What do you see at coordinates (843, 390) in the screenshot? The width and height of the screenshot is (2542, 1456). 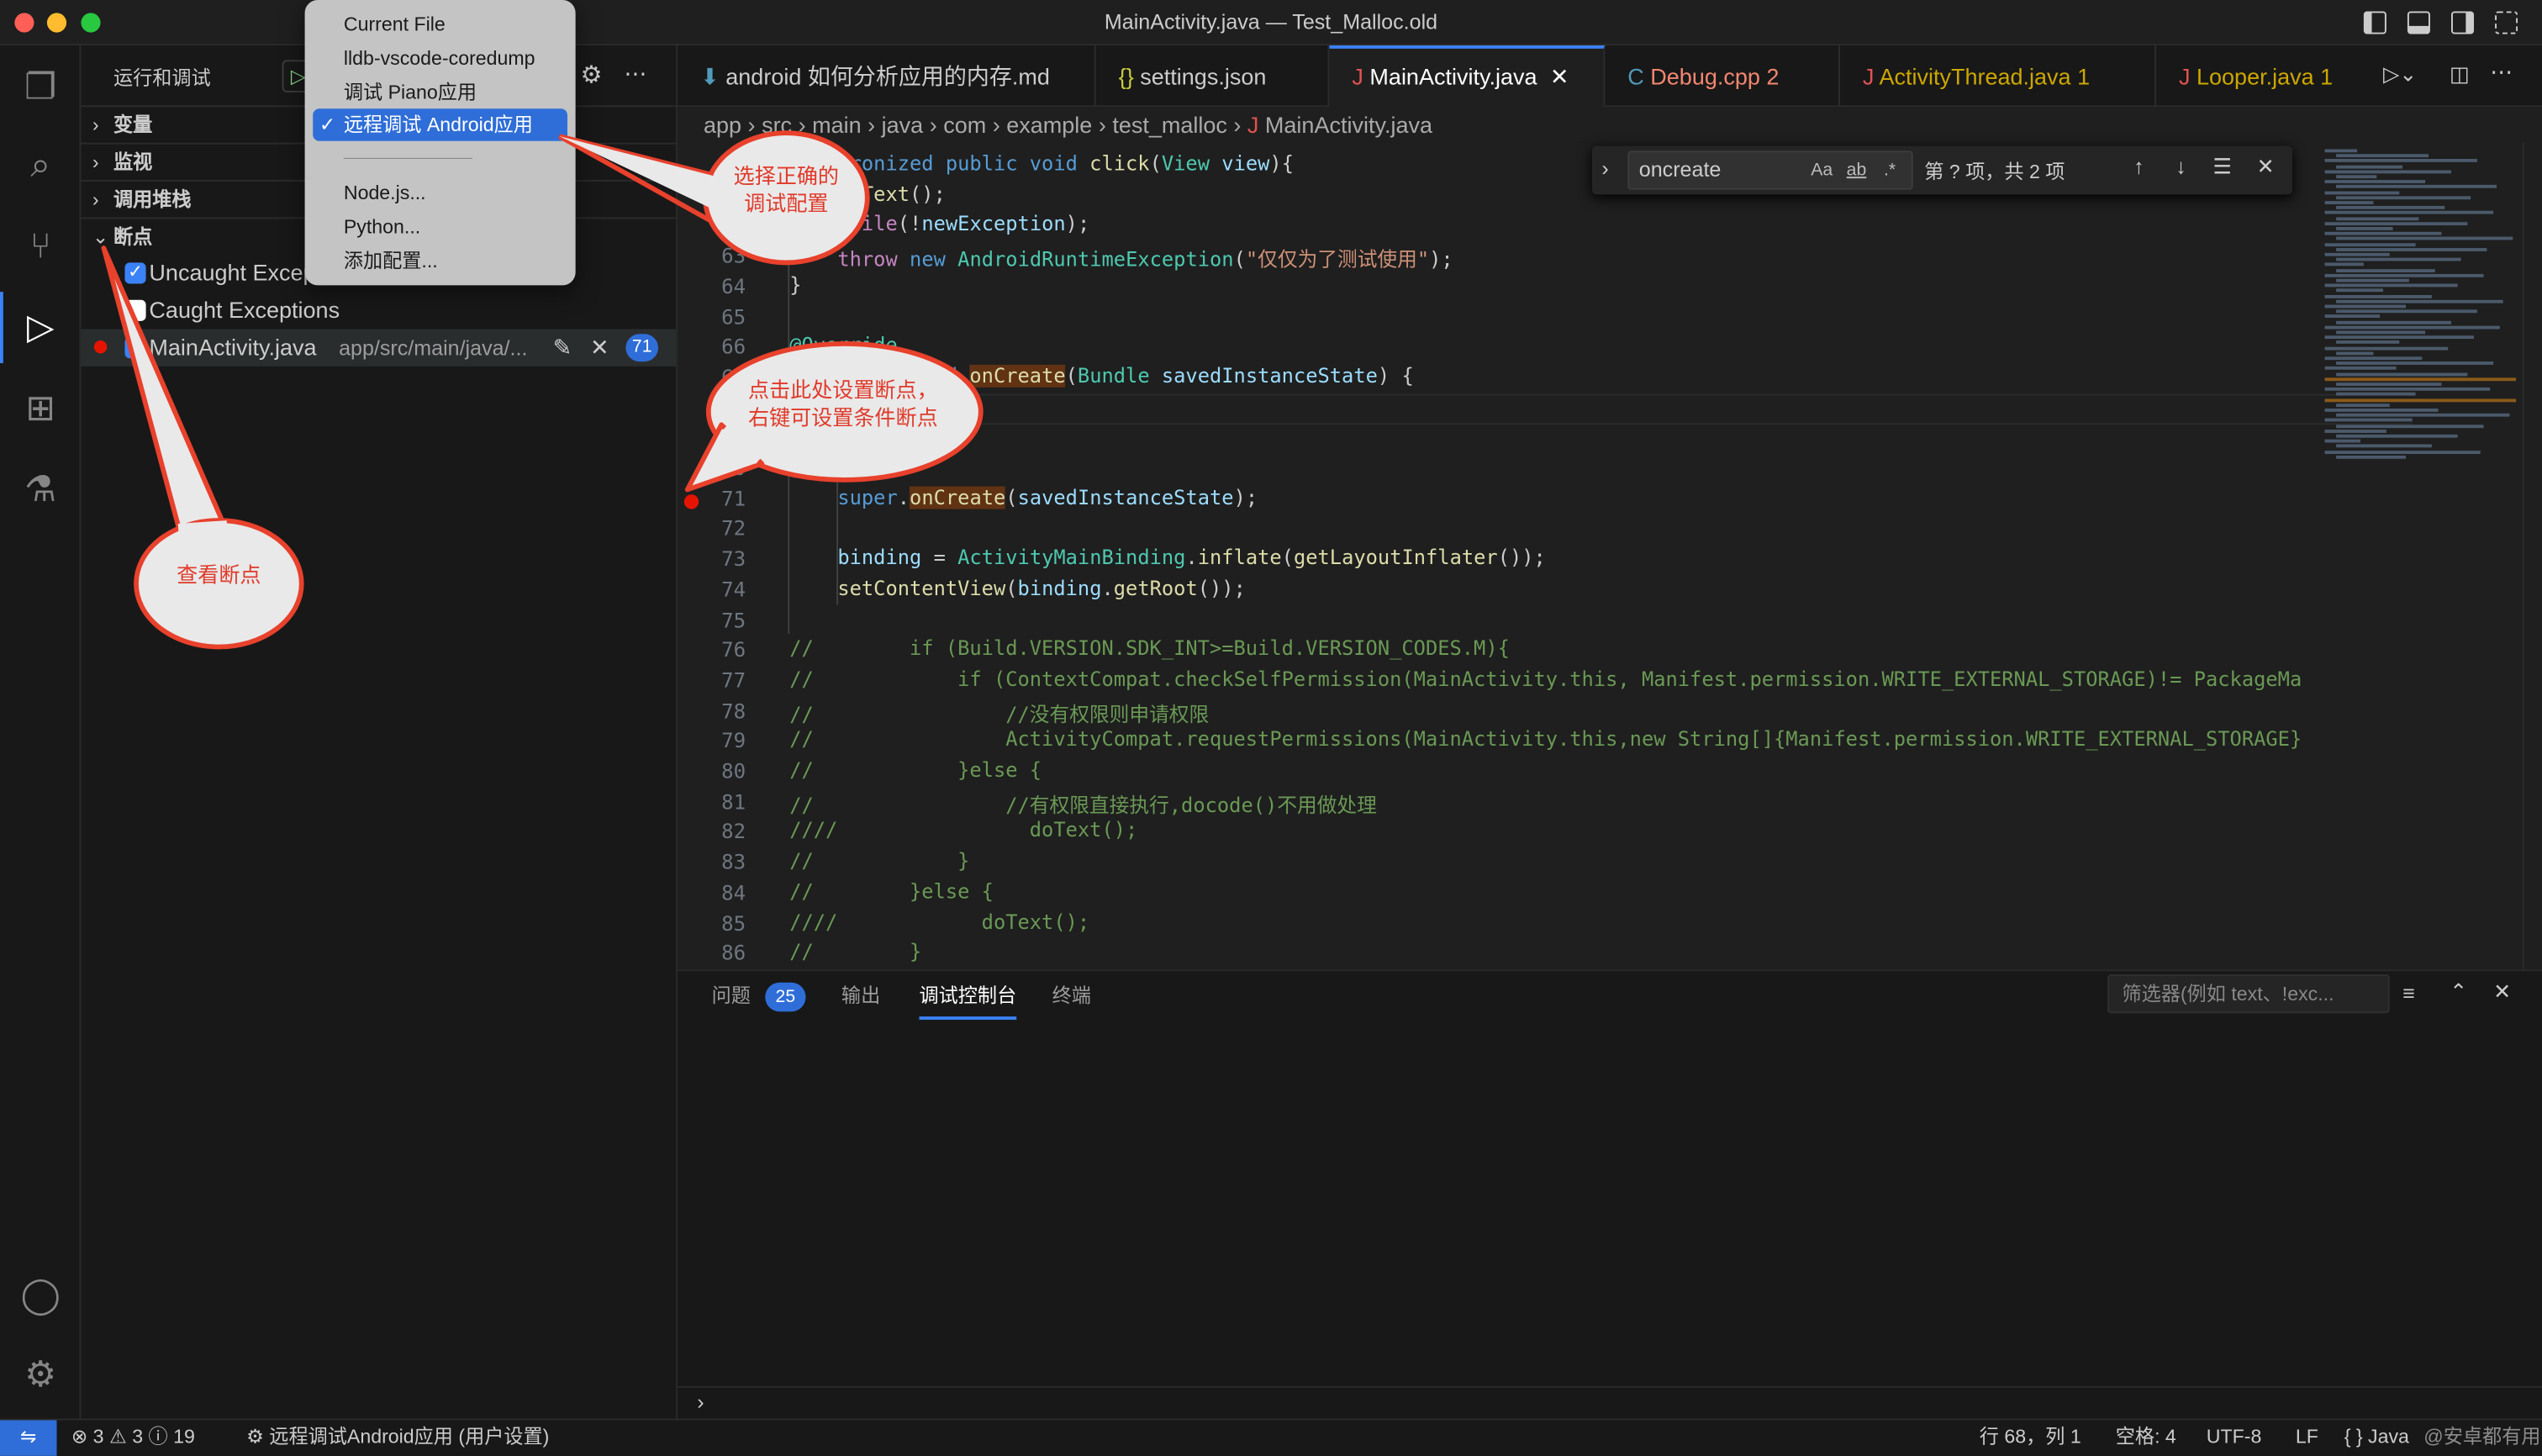 I see `callout-line: 点击此处设置断点，` at bounding box center [843, 390].